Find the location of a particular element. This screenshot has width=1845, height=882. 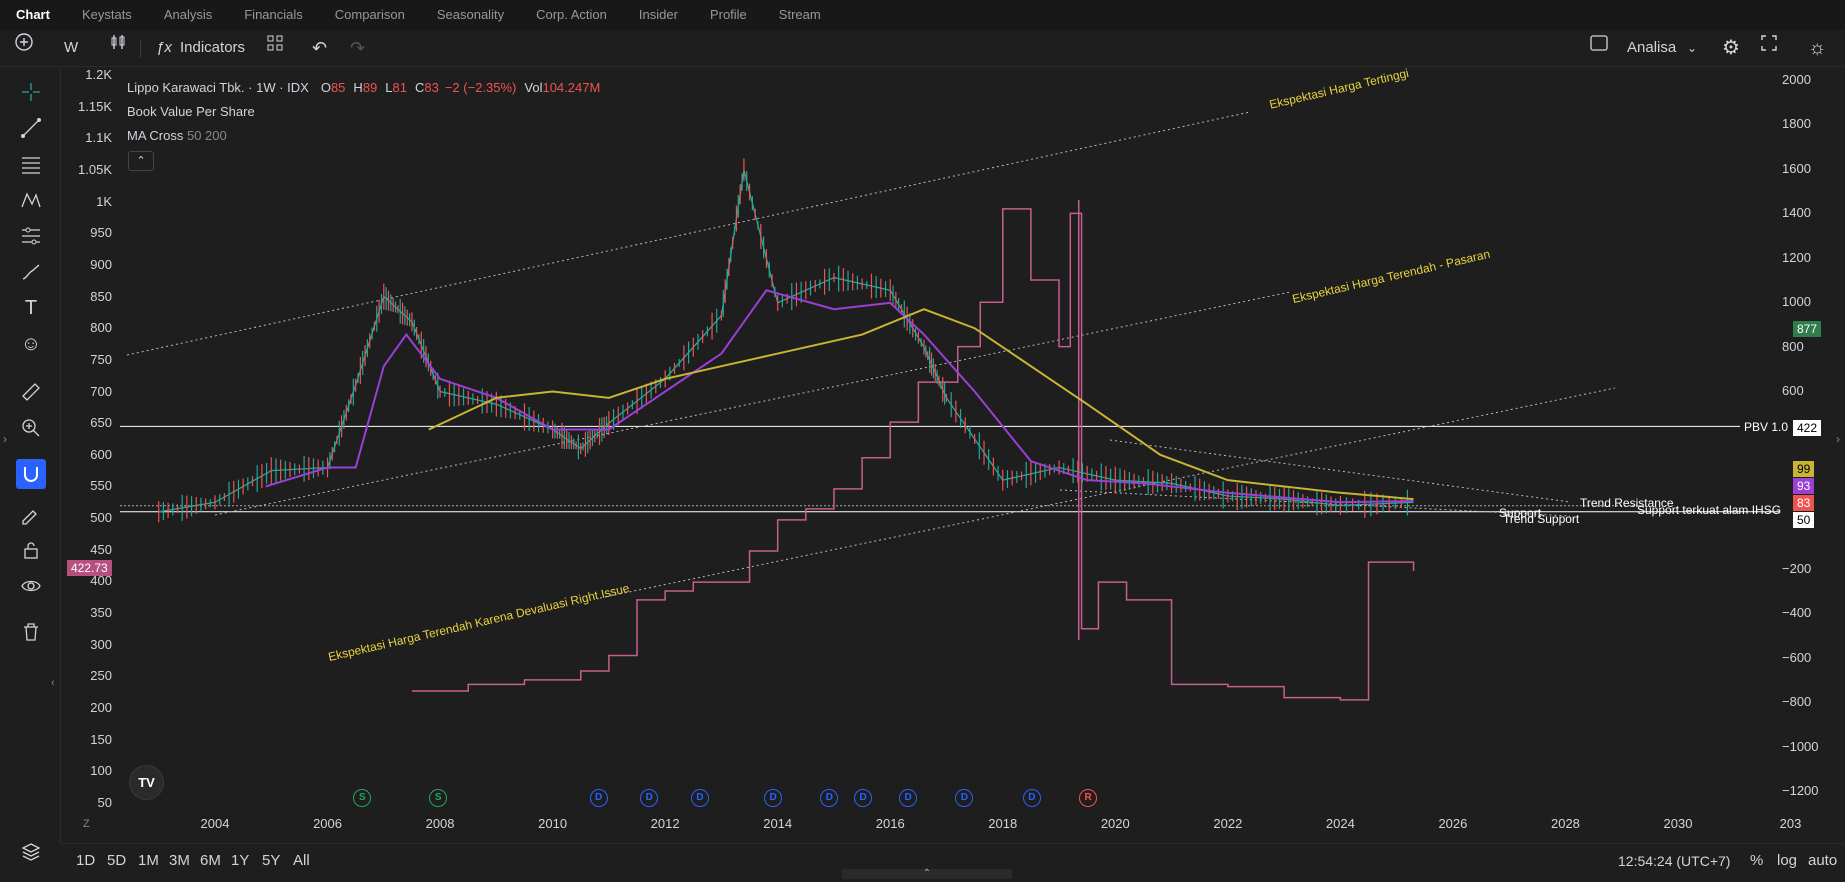

left-axis-tick: 50 is located at coordinates (104, 802).